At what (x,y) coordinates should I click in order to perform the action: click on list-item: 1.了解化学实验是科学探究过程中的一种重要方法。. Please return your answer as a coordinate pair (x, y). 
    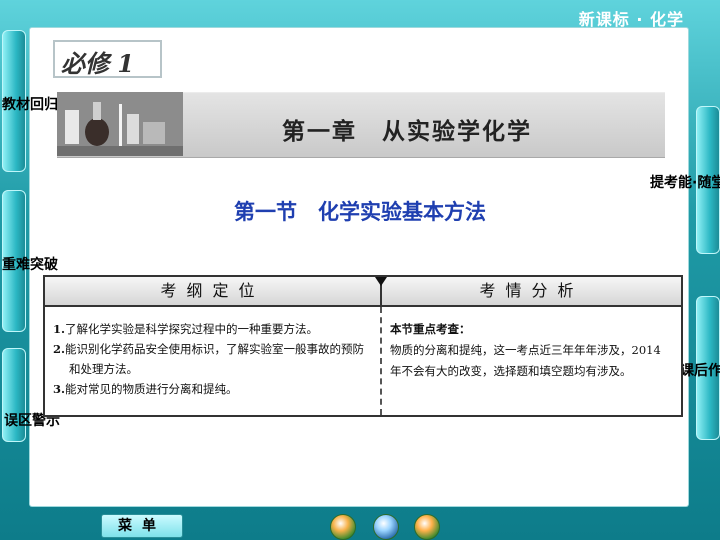
    Looking at the image, I should click on (186, 329).